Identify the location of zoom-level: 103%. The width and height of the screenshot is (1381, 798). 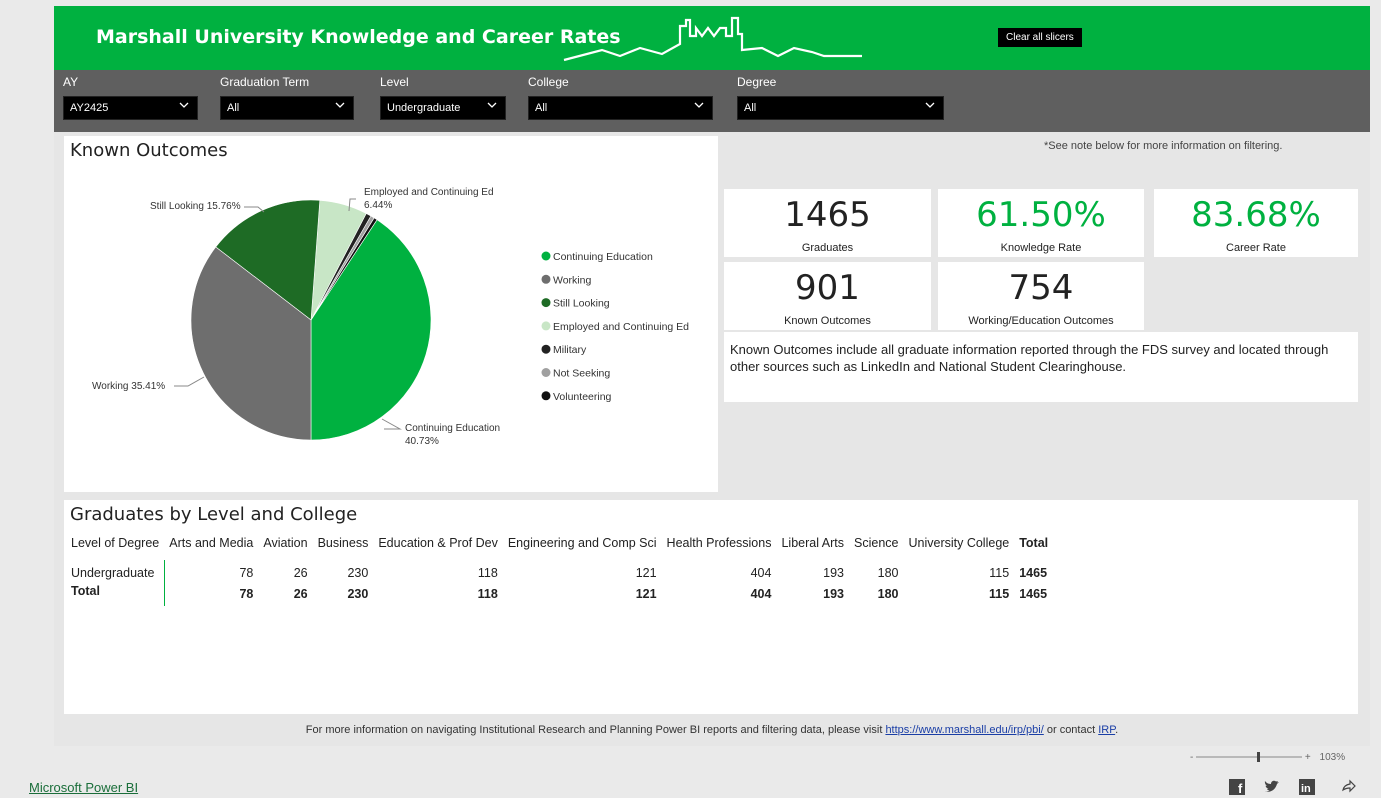
(1332, 757).